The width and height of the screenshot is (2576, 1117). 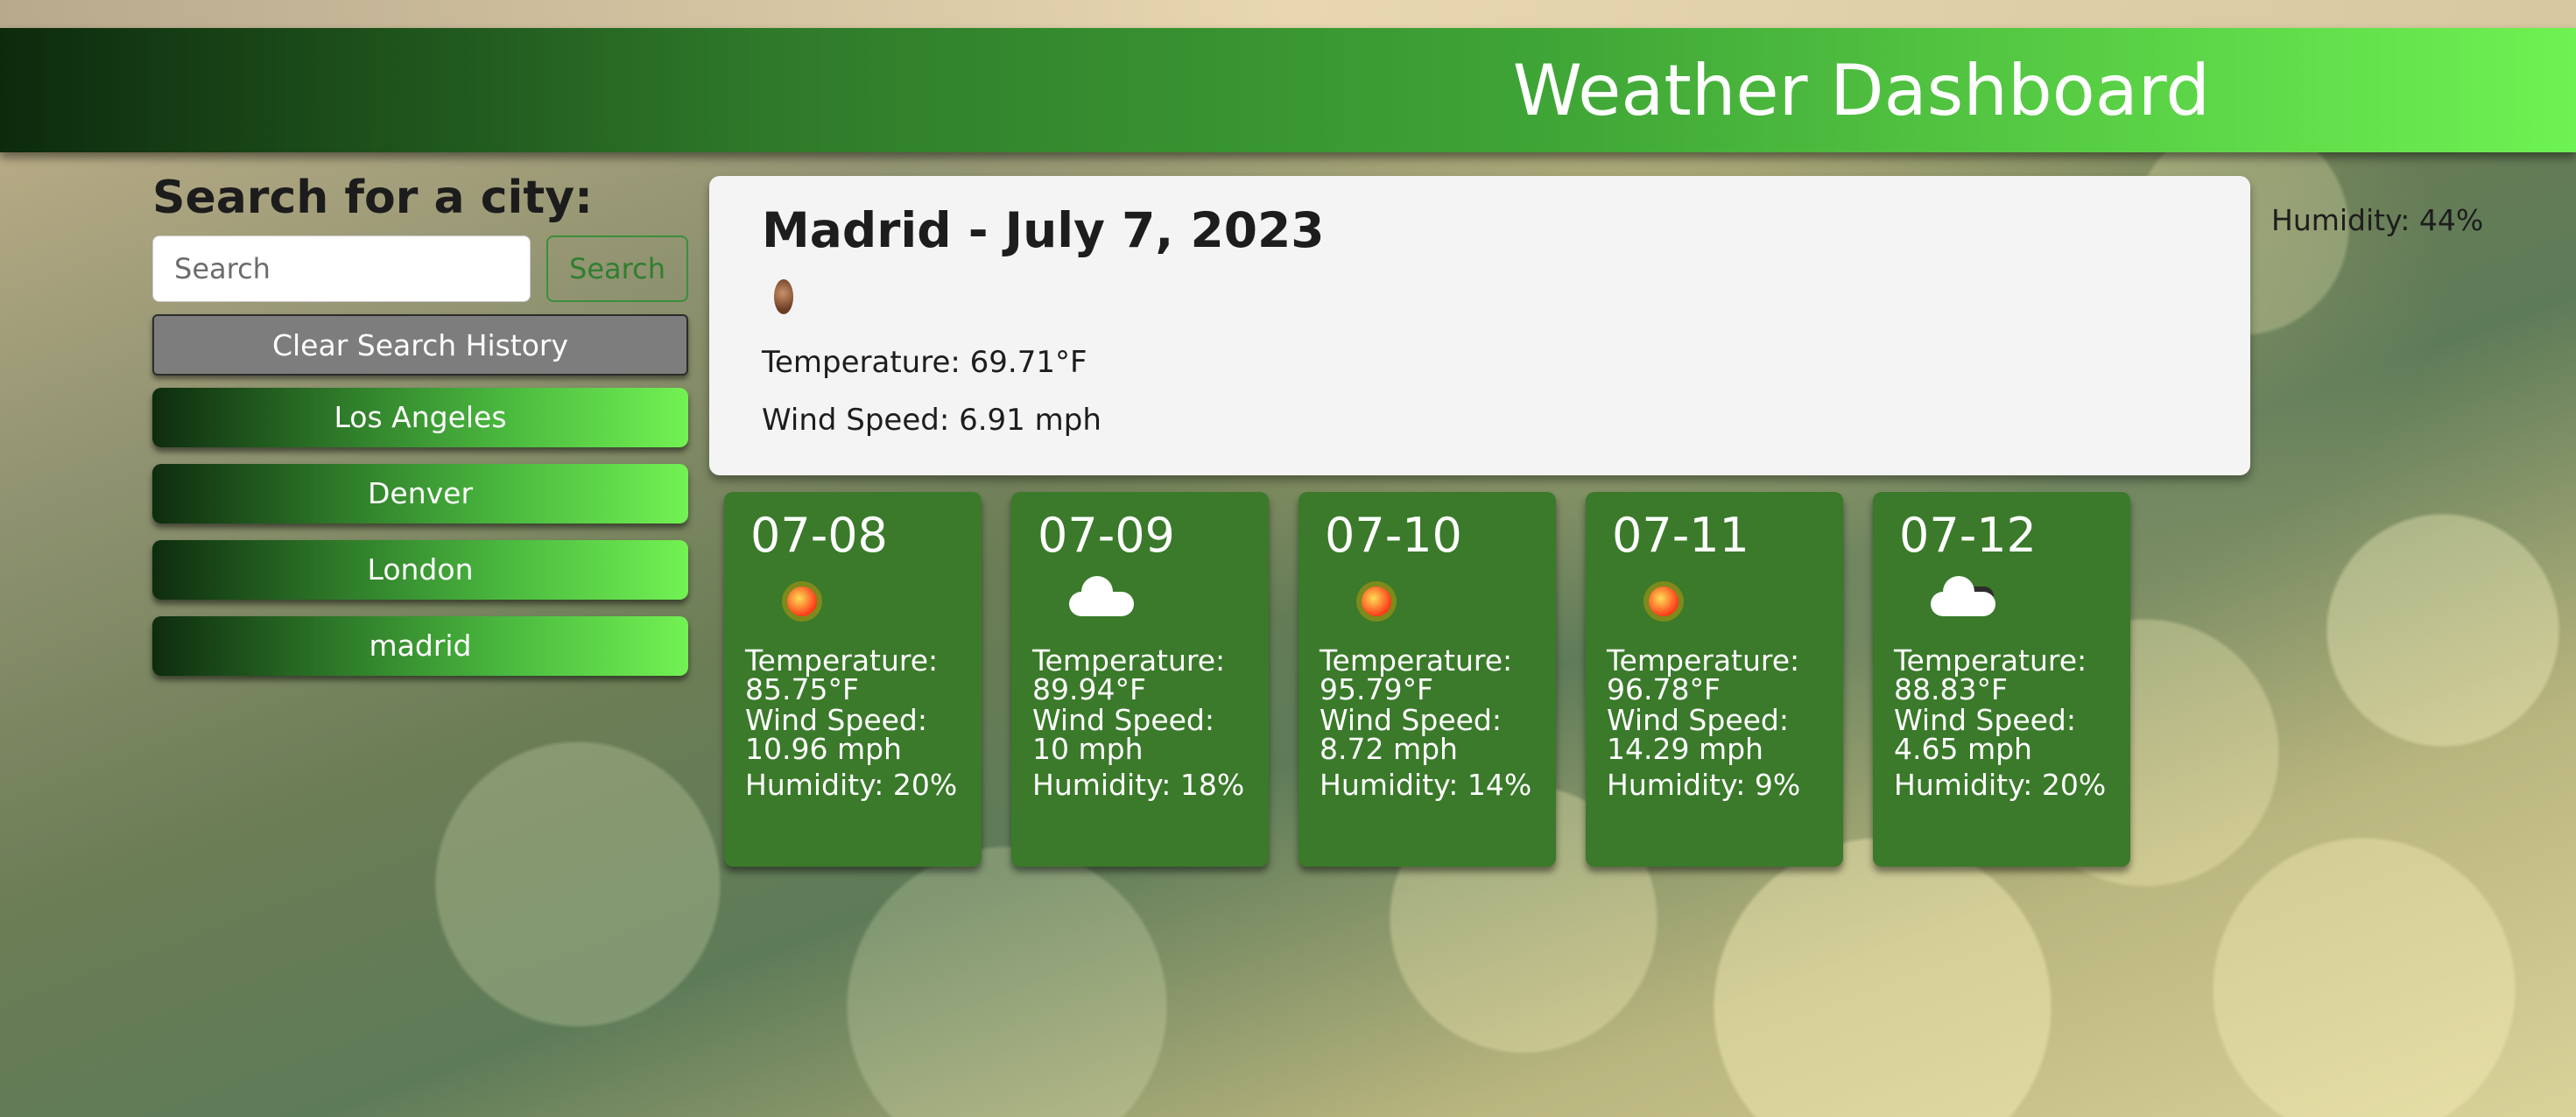 What do you see at coordinates (802, 689) in the screenshot?
I see `forecast-temperature: 85.75°F` at bounding box center [802, 689].